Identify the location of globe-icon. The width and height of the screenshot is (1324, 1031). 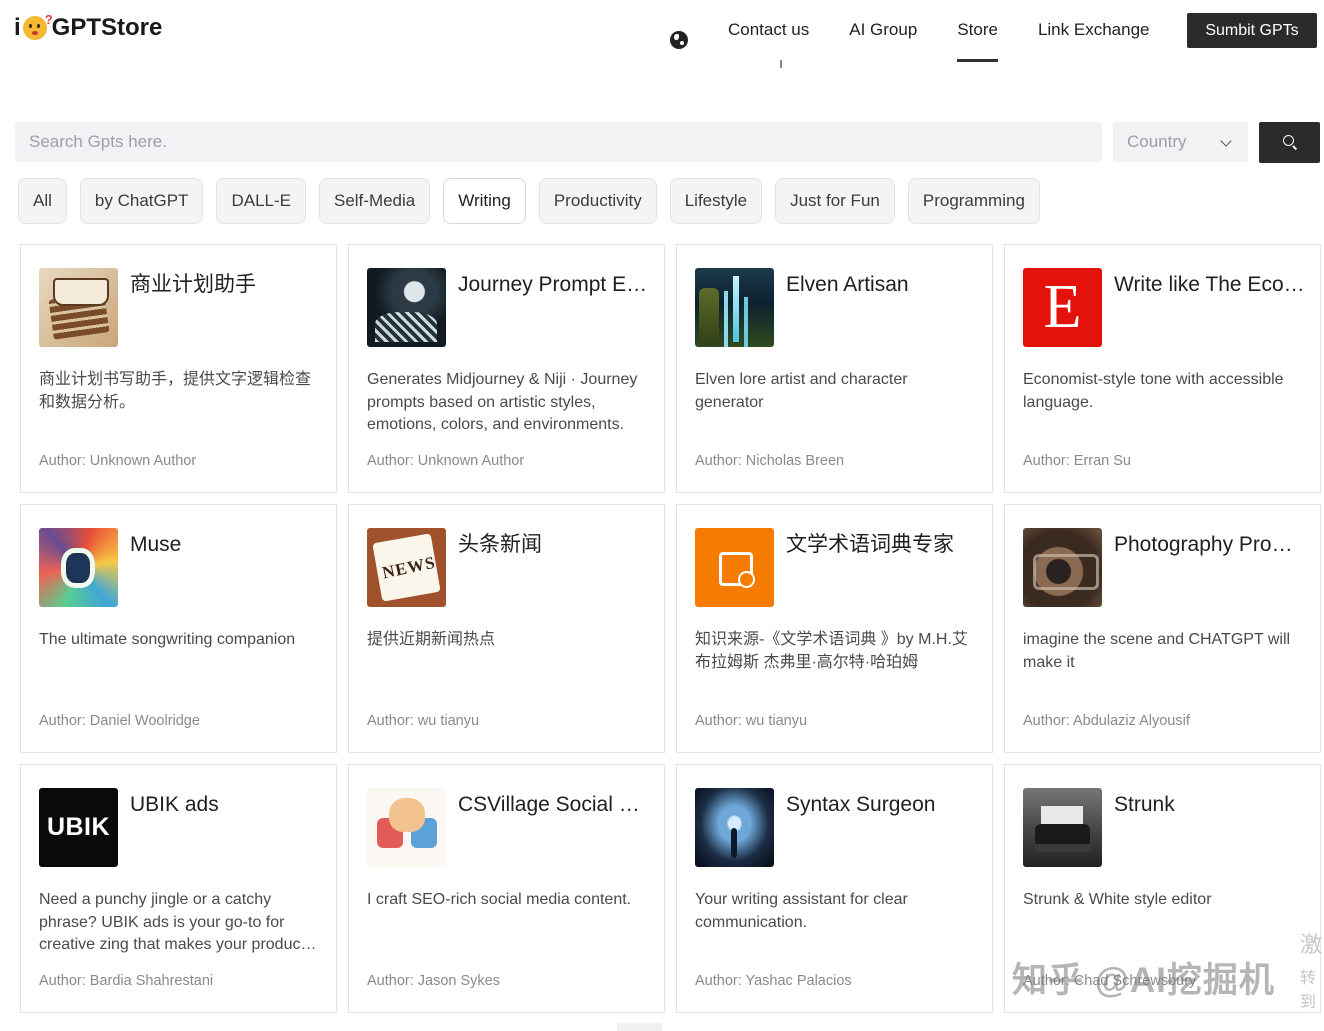
(679, 40).